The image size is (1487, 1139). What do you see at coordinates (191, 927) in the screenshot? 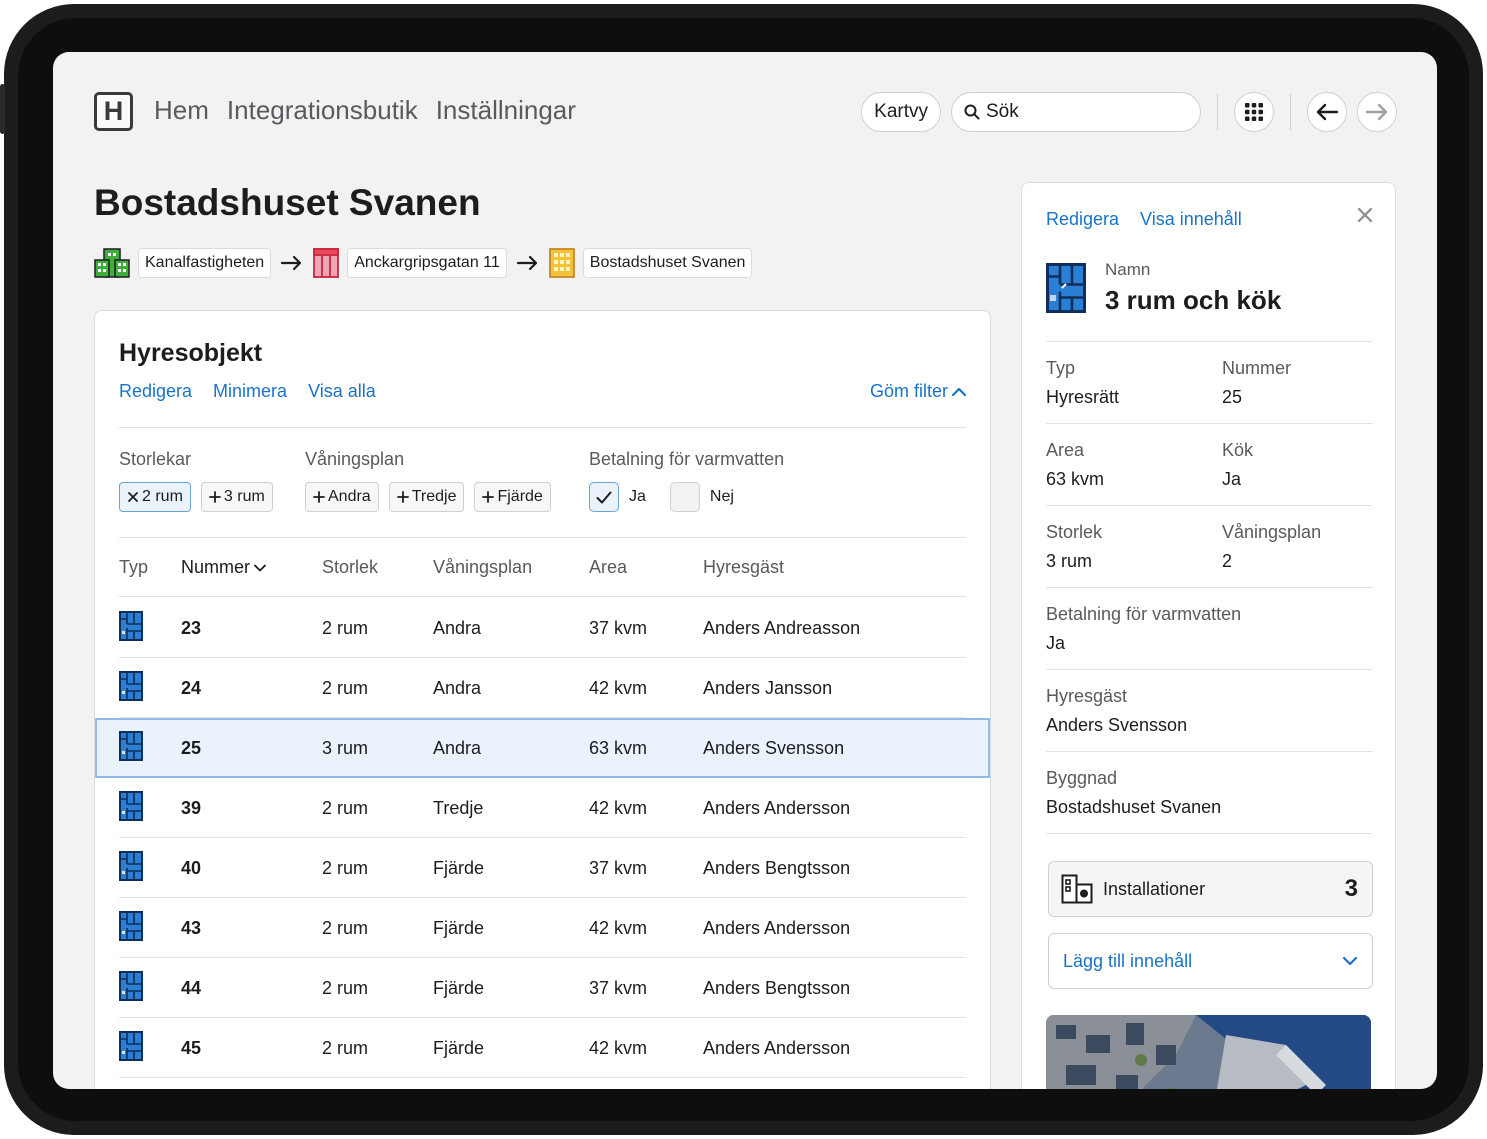
I see `cell-number: 43` at bounding box center [191, 927].